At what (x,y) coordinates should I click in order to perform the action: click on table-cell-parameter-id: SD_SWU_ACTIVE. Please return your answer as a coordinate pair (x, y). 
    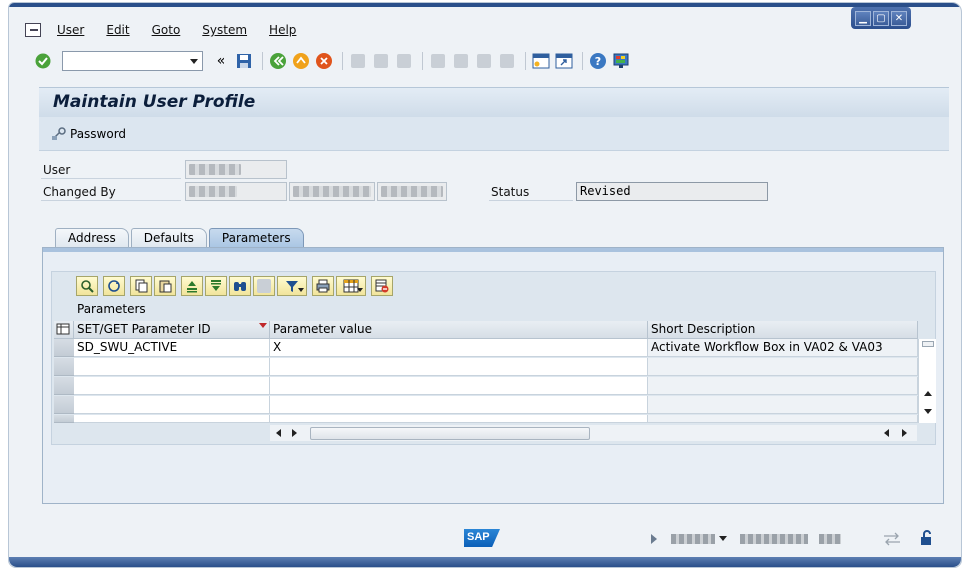
    Looking at the image, I should click on (172, 348).